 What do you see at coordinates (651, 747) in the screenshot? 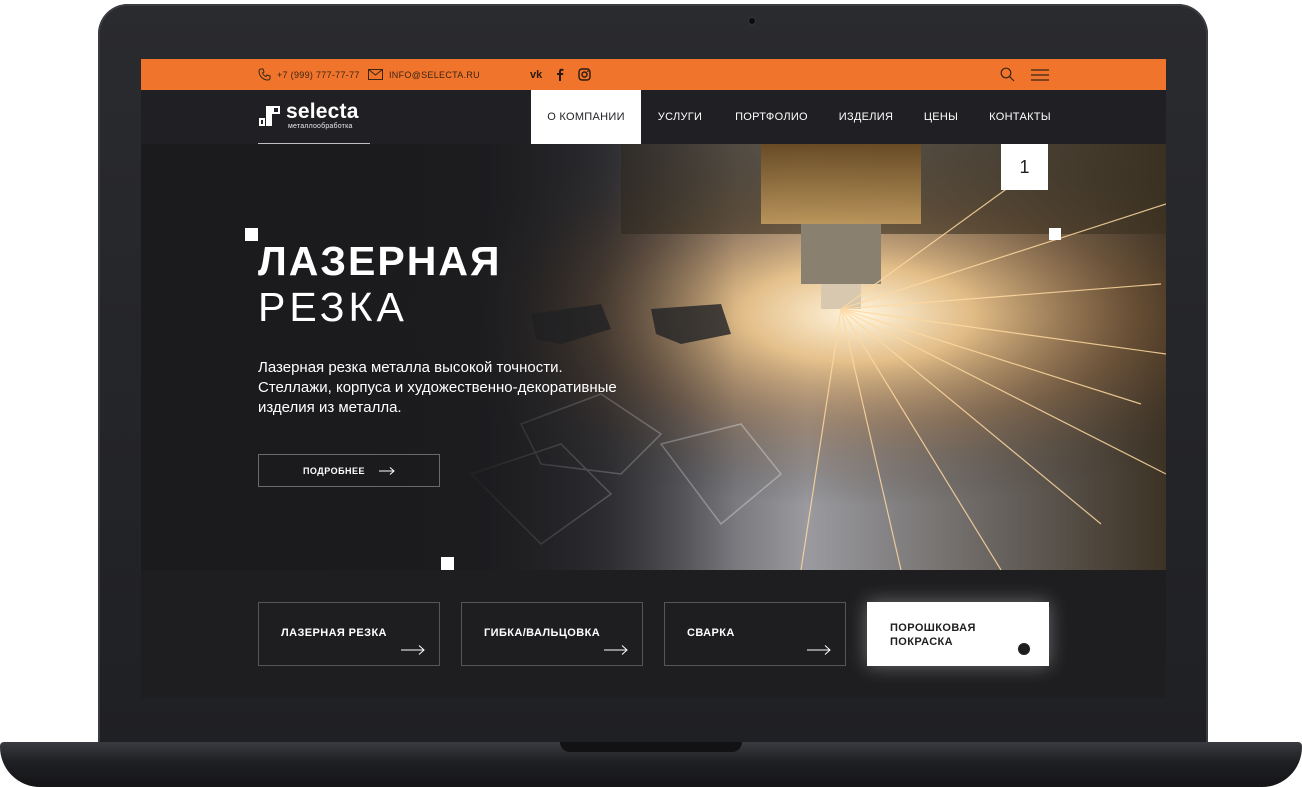
I see `laptop-hinge-notch` at bounding box center [651, 747].